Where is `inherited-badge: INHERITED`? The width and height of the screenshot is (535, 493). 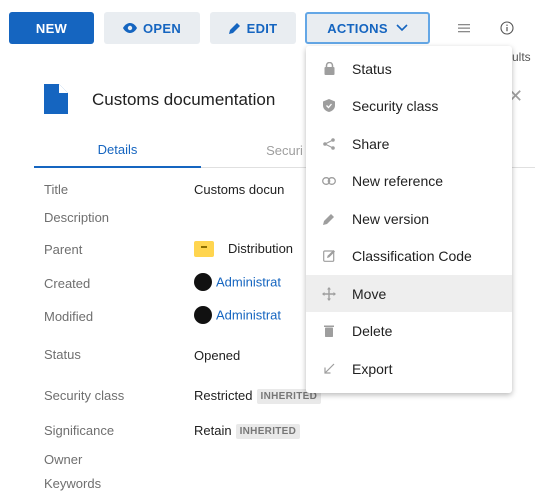 inherited-badge: INHERITED is located at coordinates (268, 432).